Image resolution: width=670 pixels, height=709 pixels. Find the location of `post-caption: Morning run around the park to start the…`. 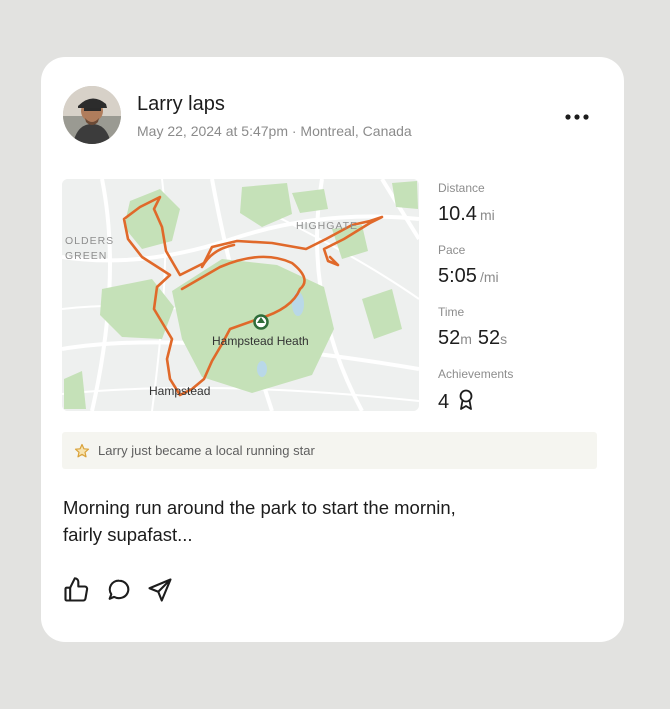

post-caption: Morning run around the park to start the… is located at coordinates (313, 521).